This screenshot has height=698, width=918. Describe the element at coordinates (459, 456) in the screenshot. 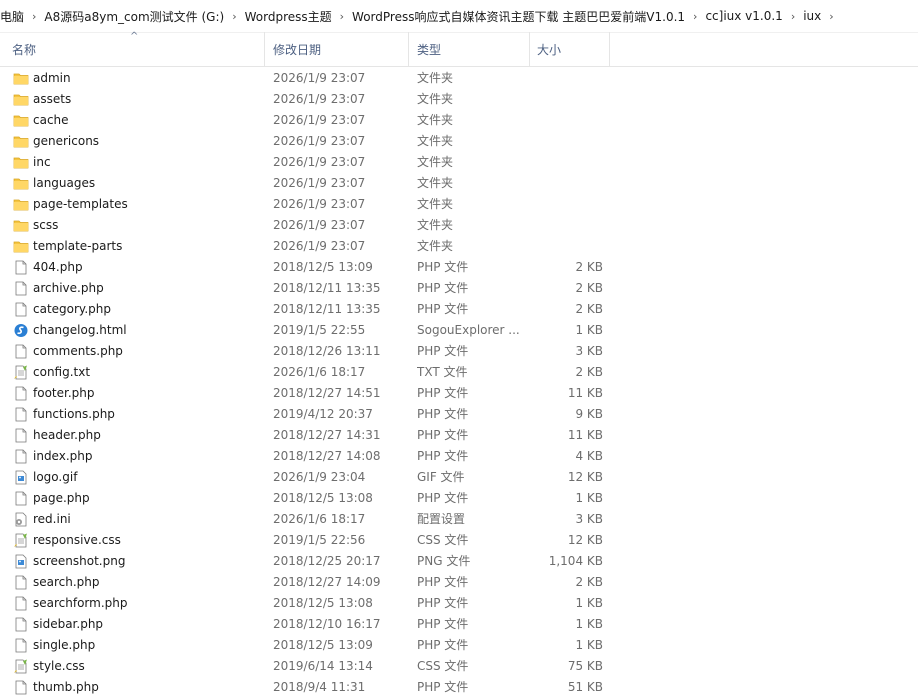

I see `file-row: index.php 2018/12/27 14:08 PHP 文件 4 KB` at that location.